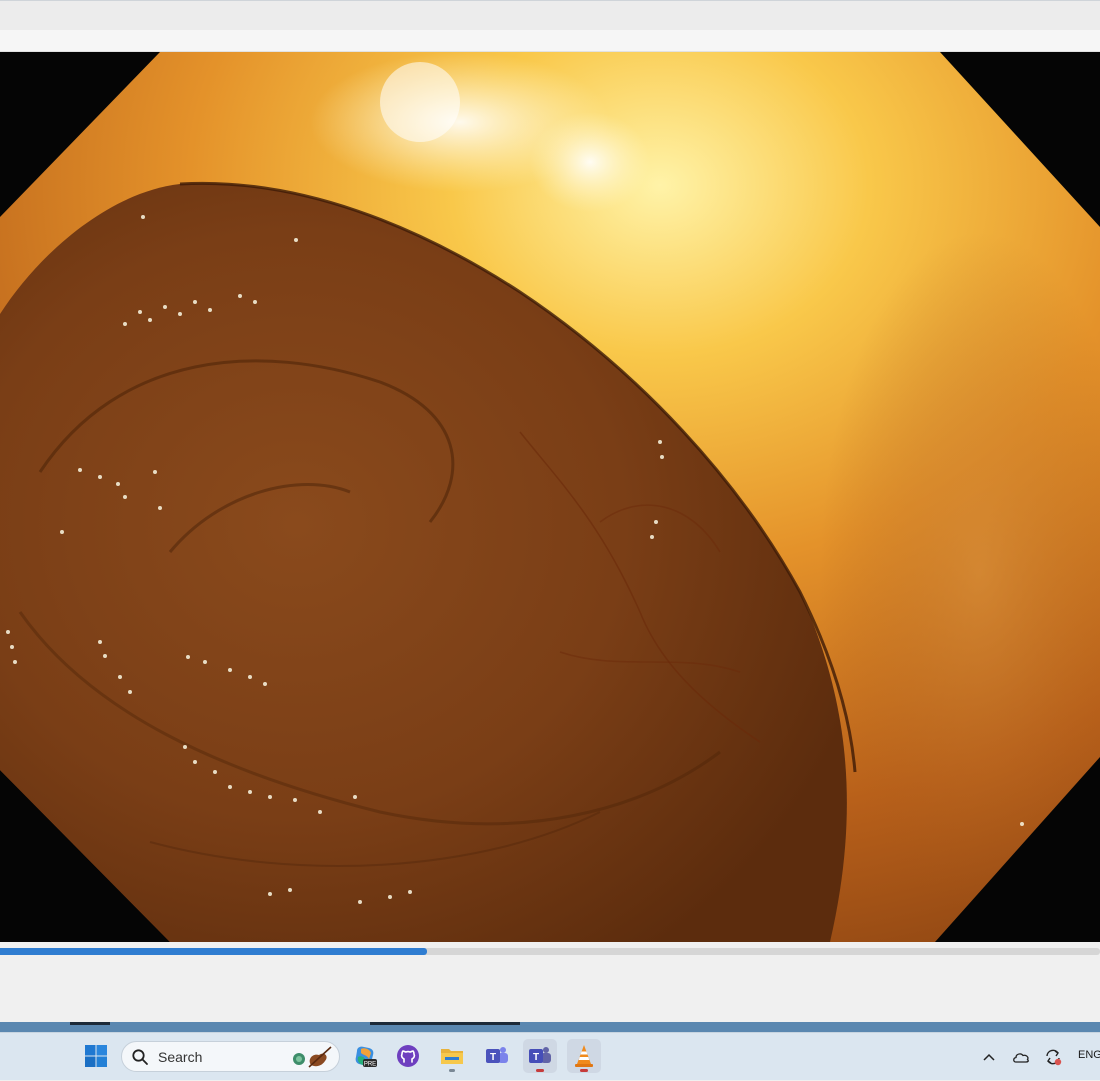 Image resolution: width=1100 pixels, height=1081 pixels. I want to click on search-icon, so click(140, 1057).